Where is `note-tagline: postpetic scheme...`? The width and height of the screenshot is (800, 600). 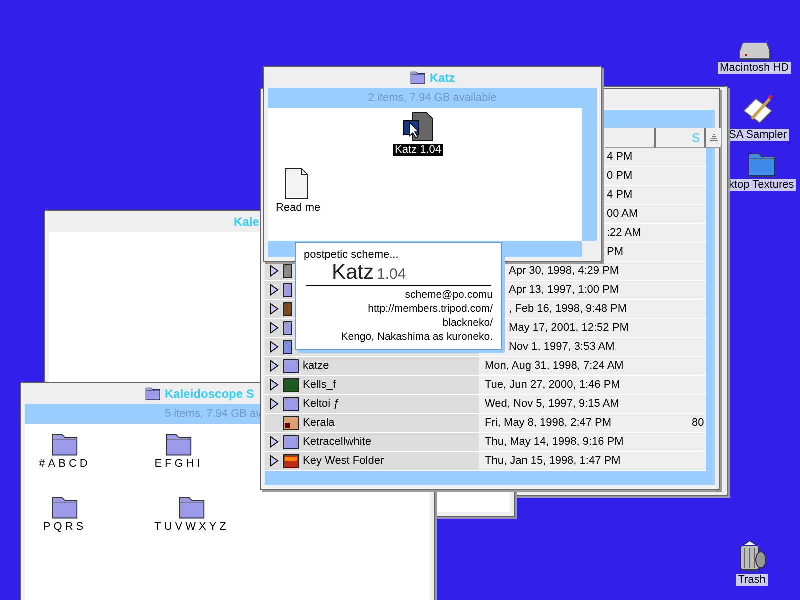
note-tagline: postpetic scheme... is located at coordinates (352, 255).